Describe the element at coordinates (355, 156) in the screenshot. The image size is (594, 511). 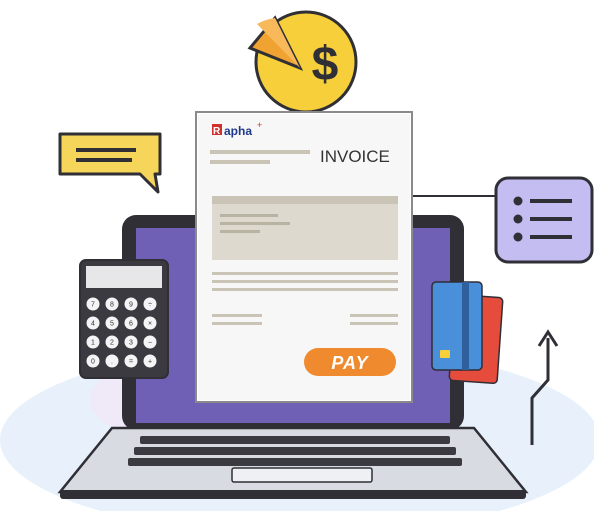
I see `invoice-title: INVOICE` at that location.